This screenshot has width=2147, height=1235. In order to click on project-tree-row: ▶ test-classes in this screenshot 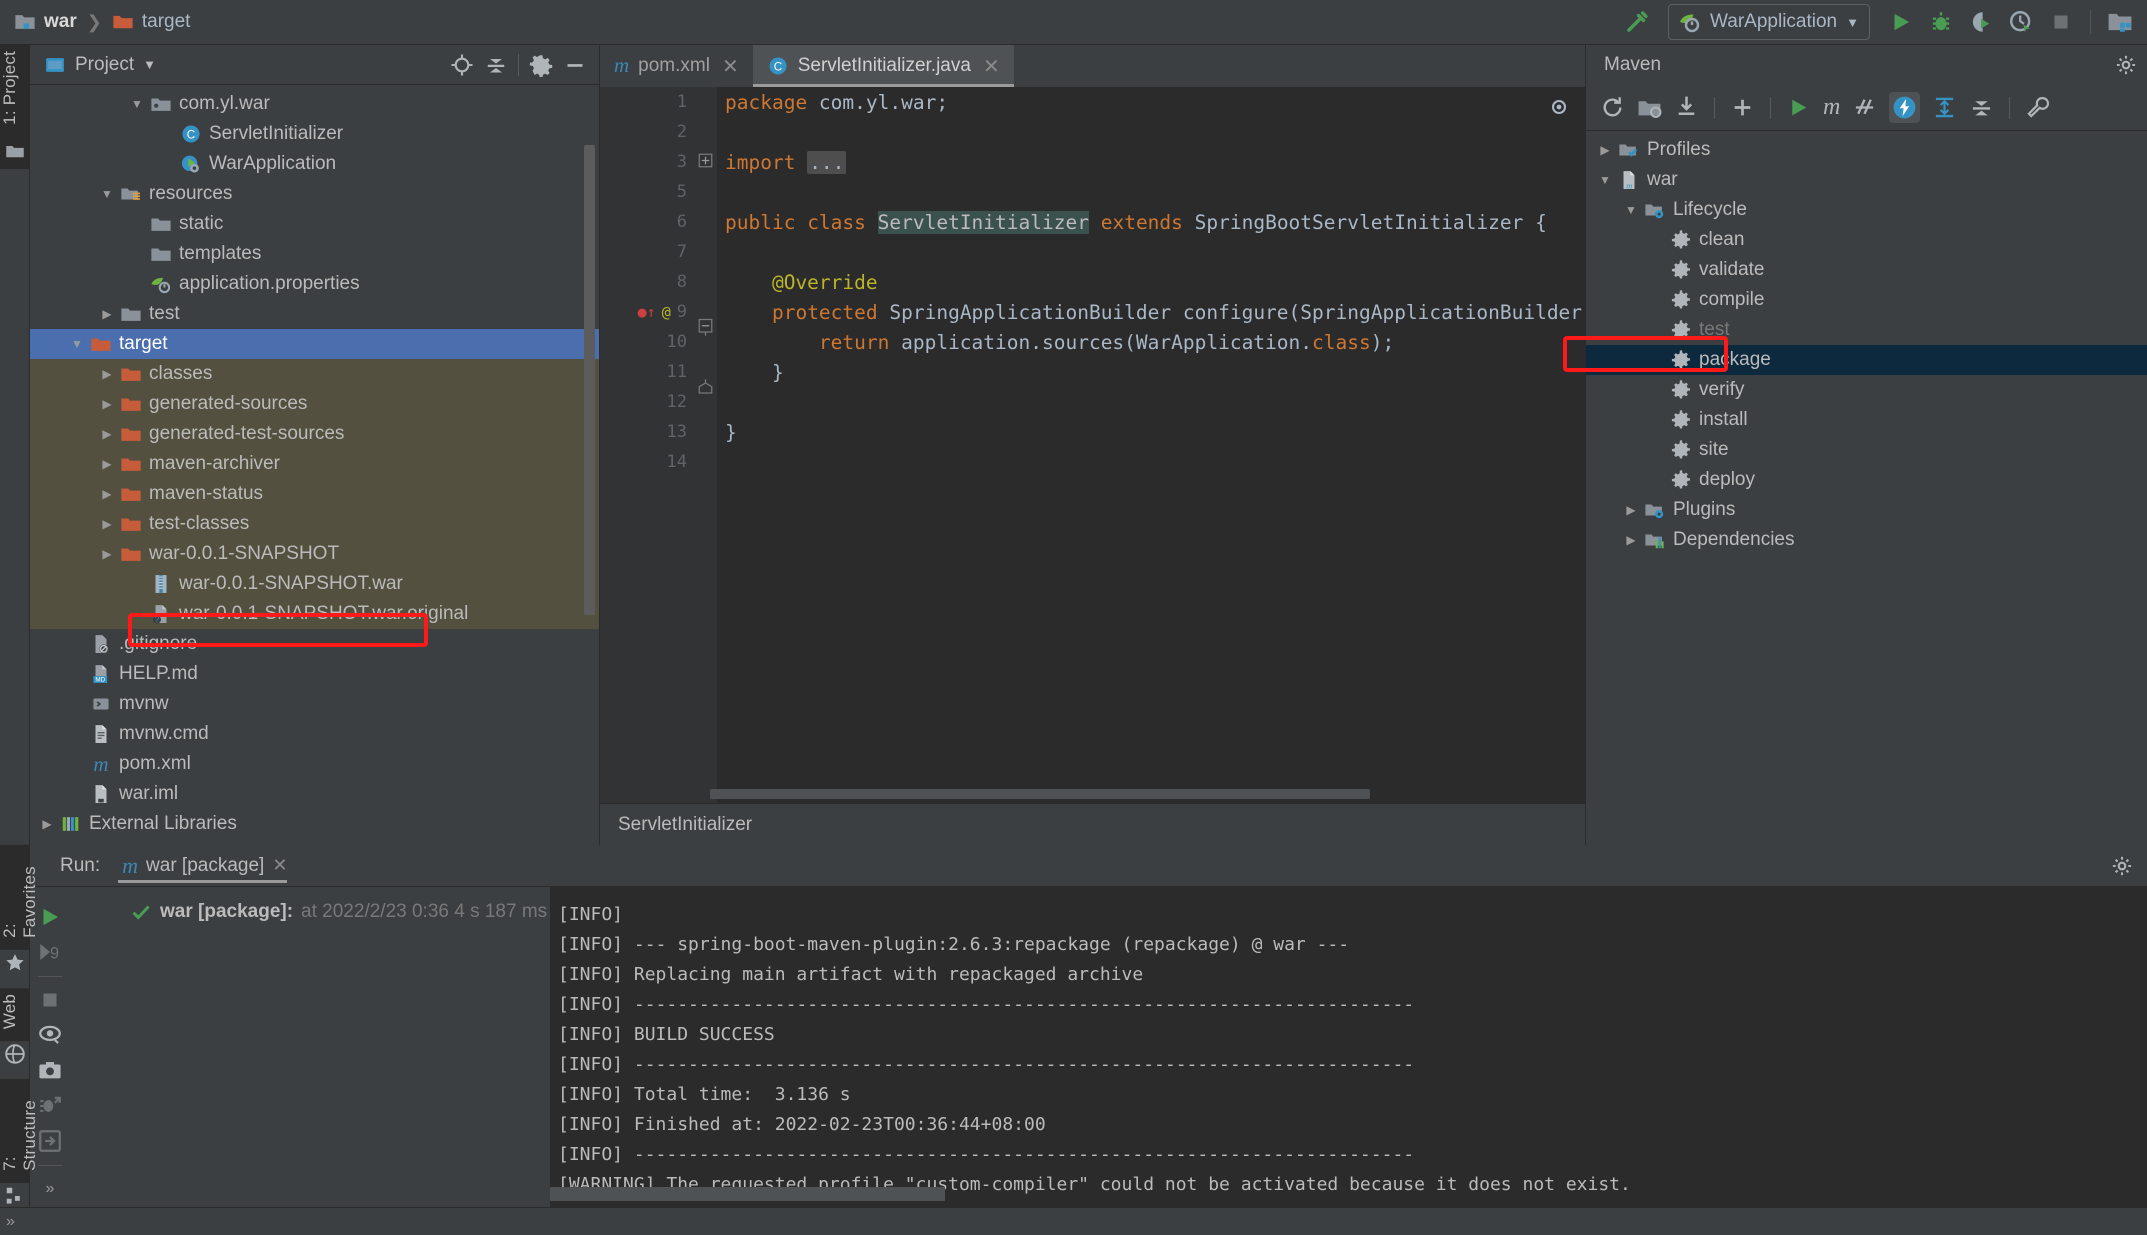, I will do `click(314, 524)`.